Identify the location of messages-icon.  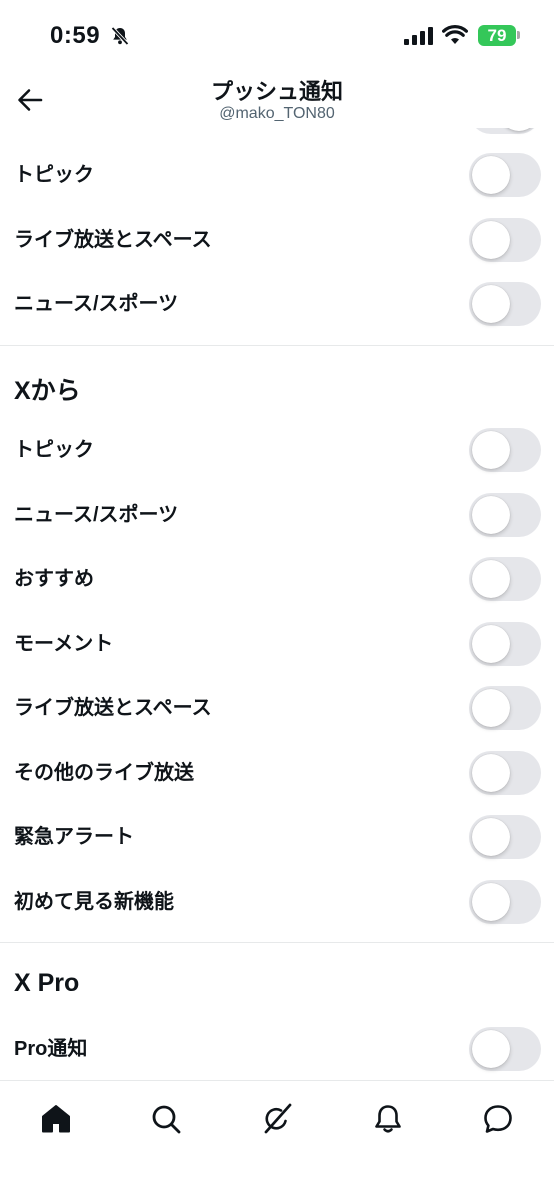
(498, 1119).